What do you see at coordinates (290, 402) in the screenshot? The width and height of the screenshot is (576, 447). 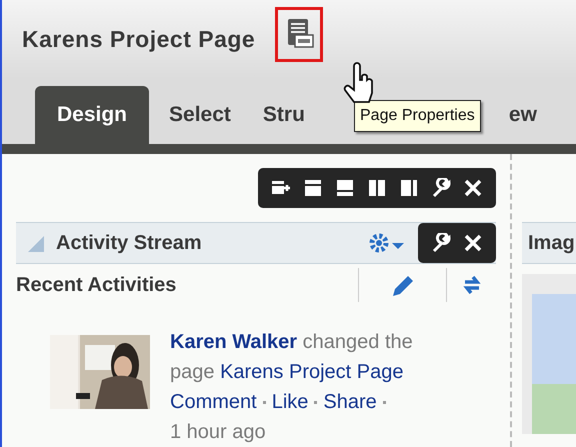 I see `action-link: Like` at bounding box center [290, 402].